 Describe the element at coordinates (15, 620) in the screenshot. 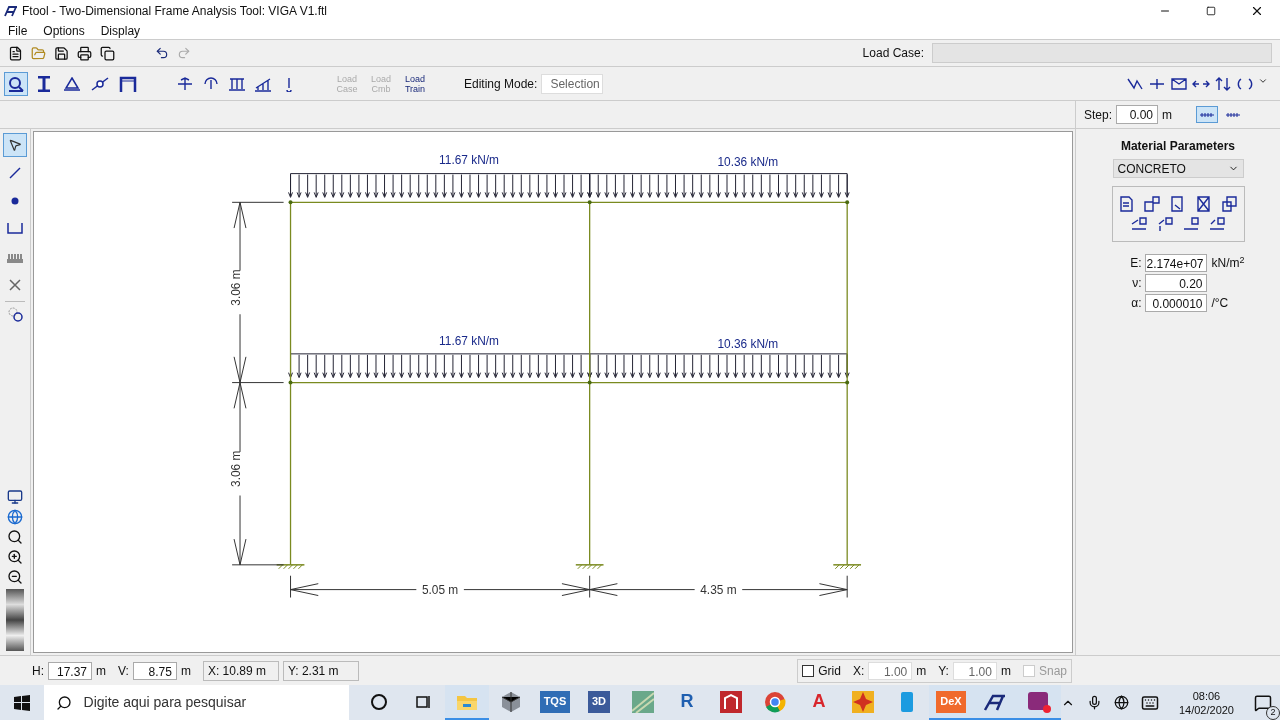

I see `grayscale-bar` at that location.